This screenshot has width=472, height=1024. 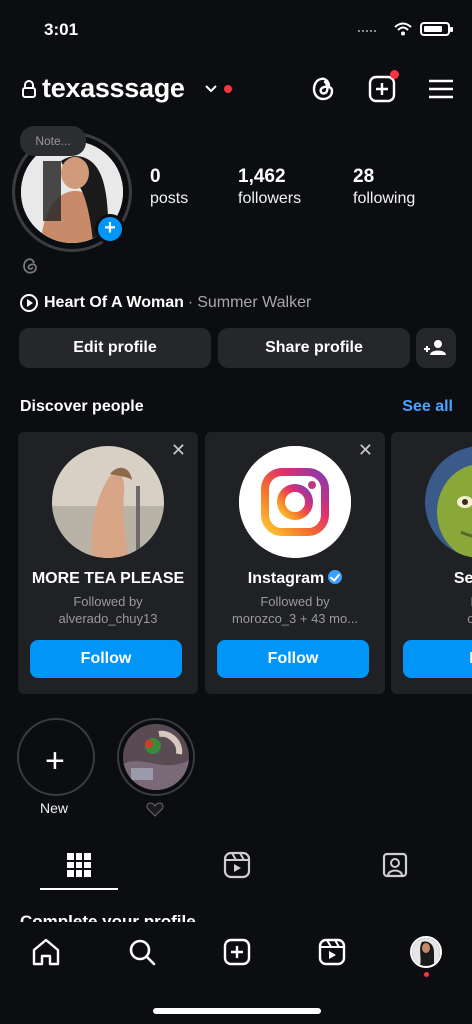 What do you see at coordinates (403, 29) in the screenshot?
I see `wifi-icon` at bounding box center [403, 29].